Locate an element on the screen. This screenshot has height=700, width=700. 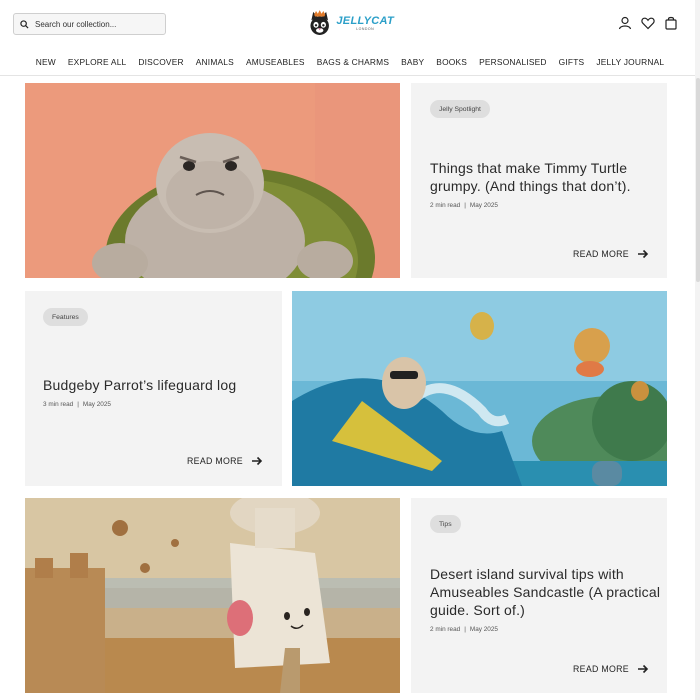
cat-logo-icon is located at coordinates (319, 23).